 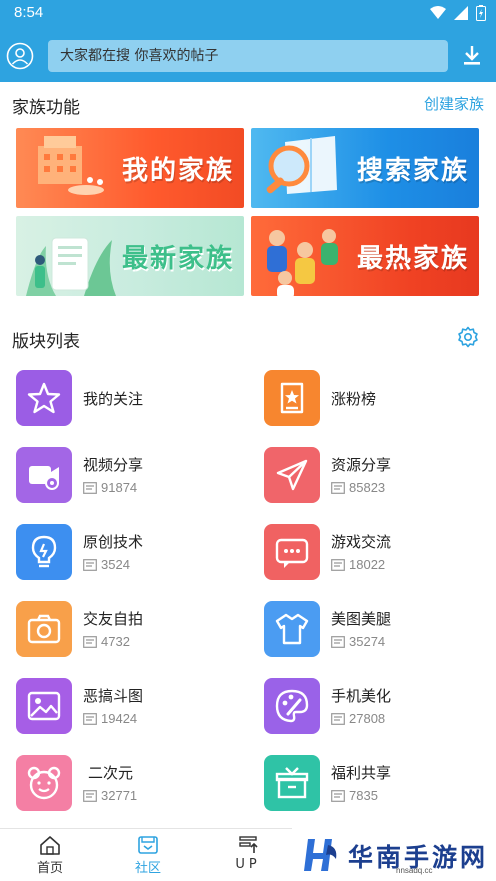 I want to click on send-icon, so click(x=292, y=475).